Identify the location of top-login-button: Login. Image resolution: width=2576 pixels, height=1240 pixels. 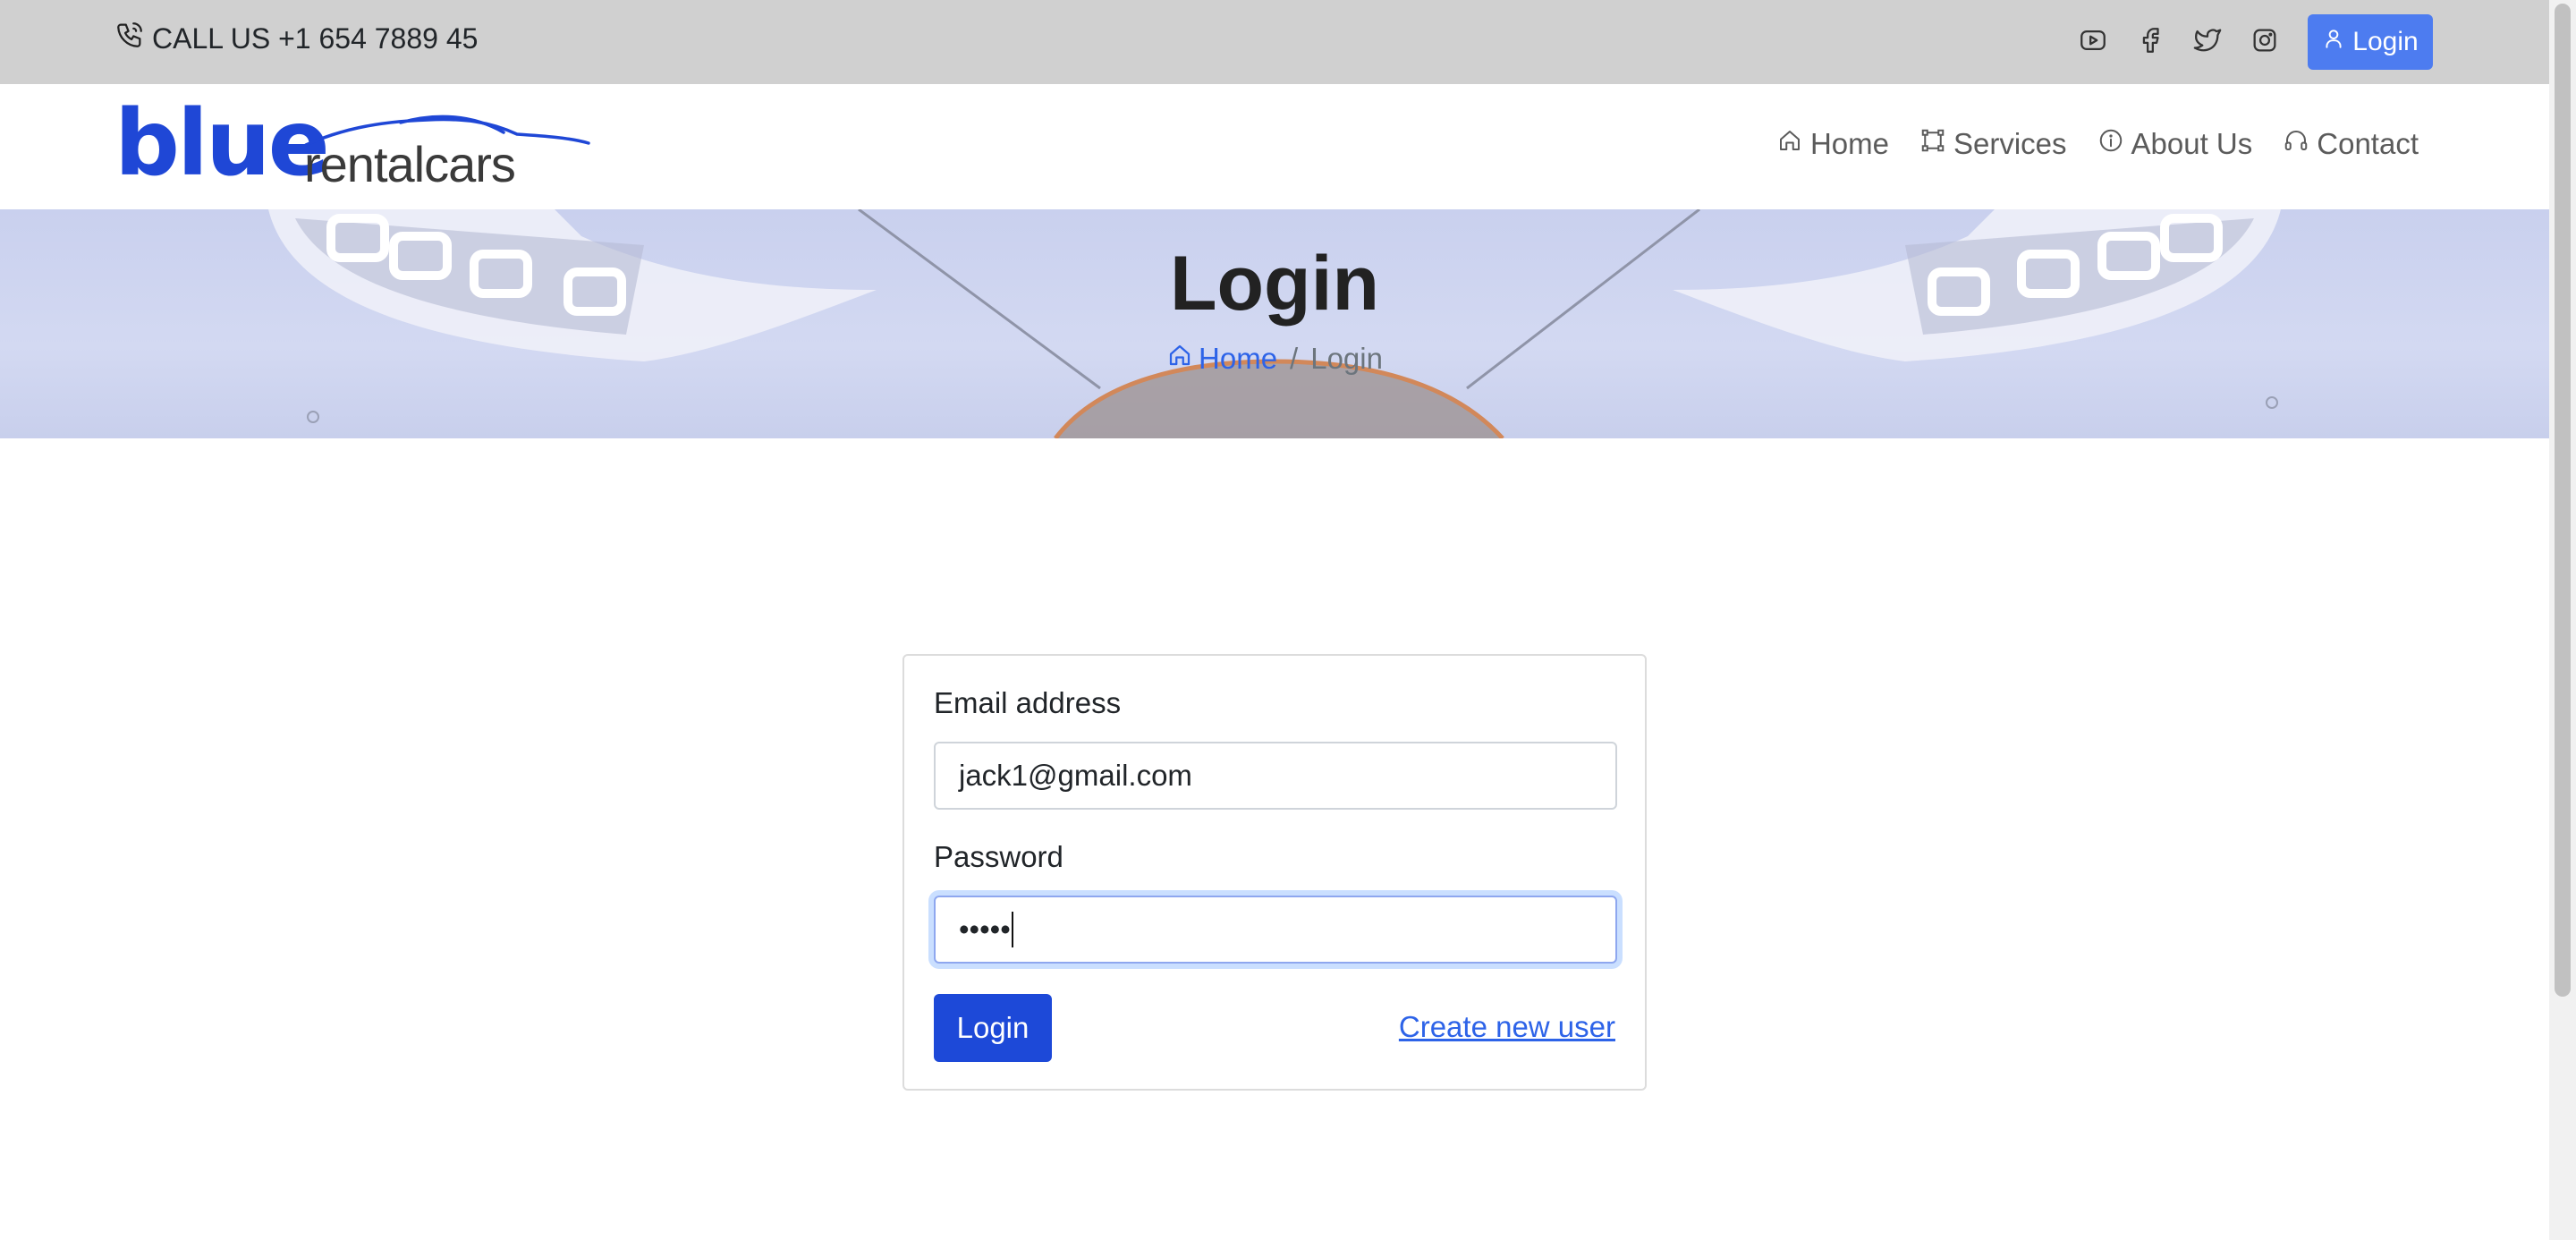
(2370, 42).